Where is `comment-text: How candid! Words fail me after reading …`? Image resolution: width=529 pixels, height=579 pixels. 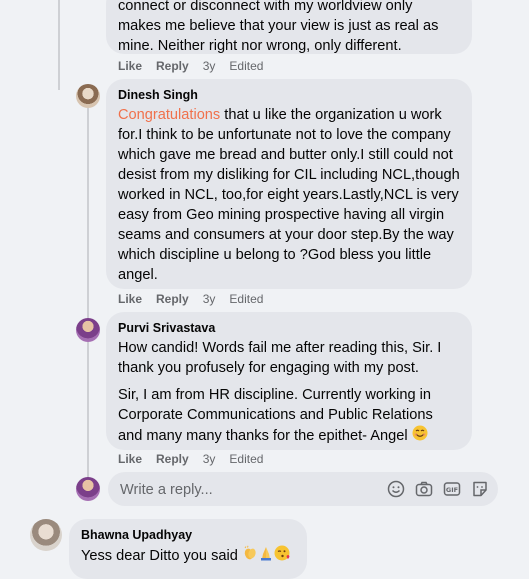
comment-text: How candid! Words fail me after reading … is located at coordinates (289, 392).